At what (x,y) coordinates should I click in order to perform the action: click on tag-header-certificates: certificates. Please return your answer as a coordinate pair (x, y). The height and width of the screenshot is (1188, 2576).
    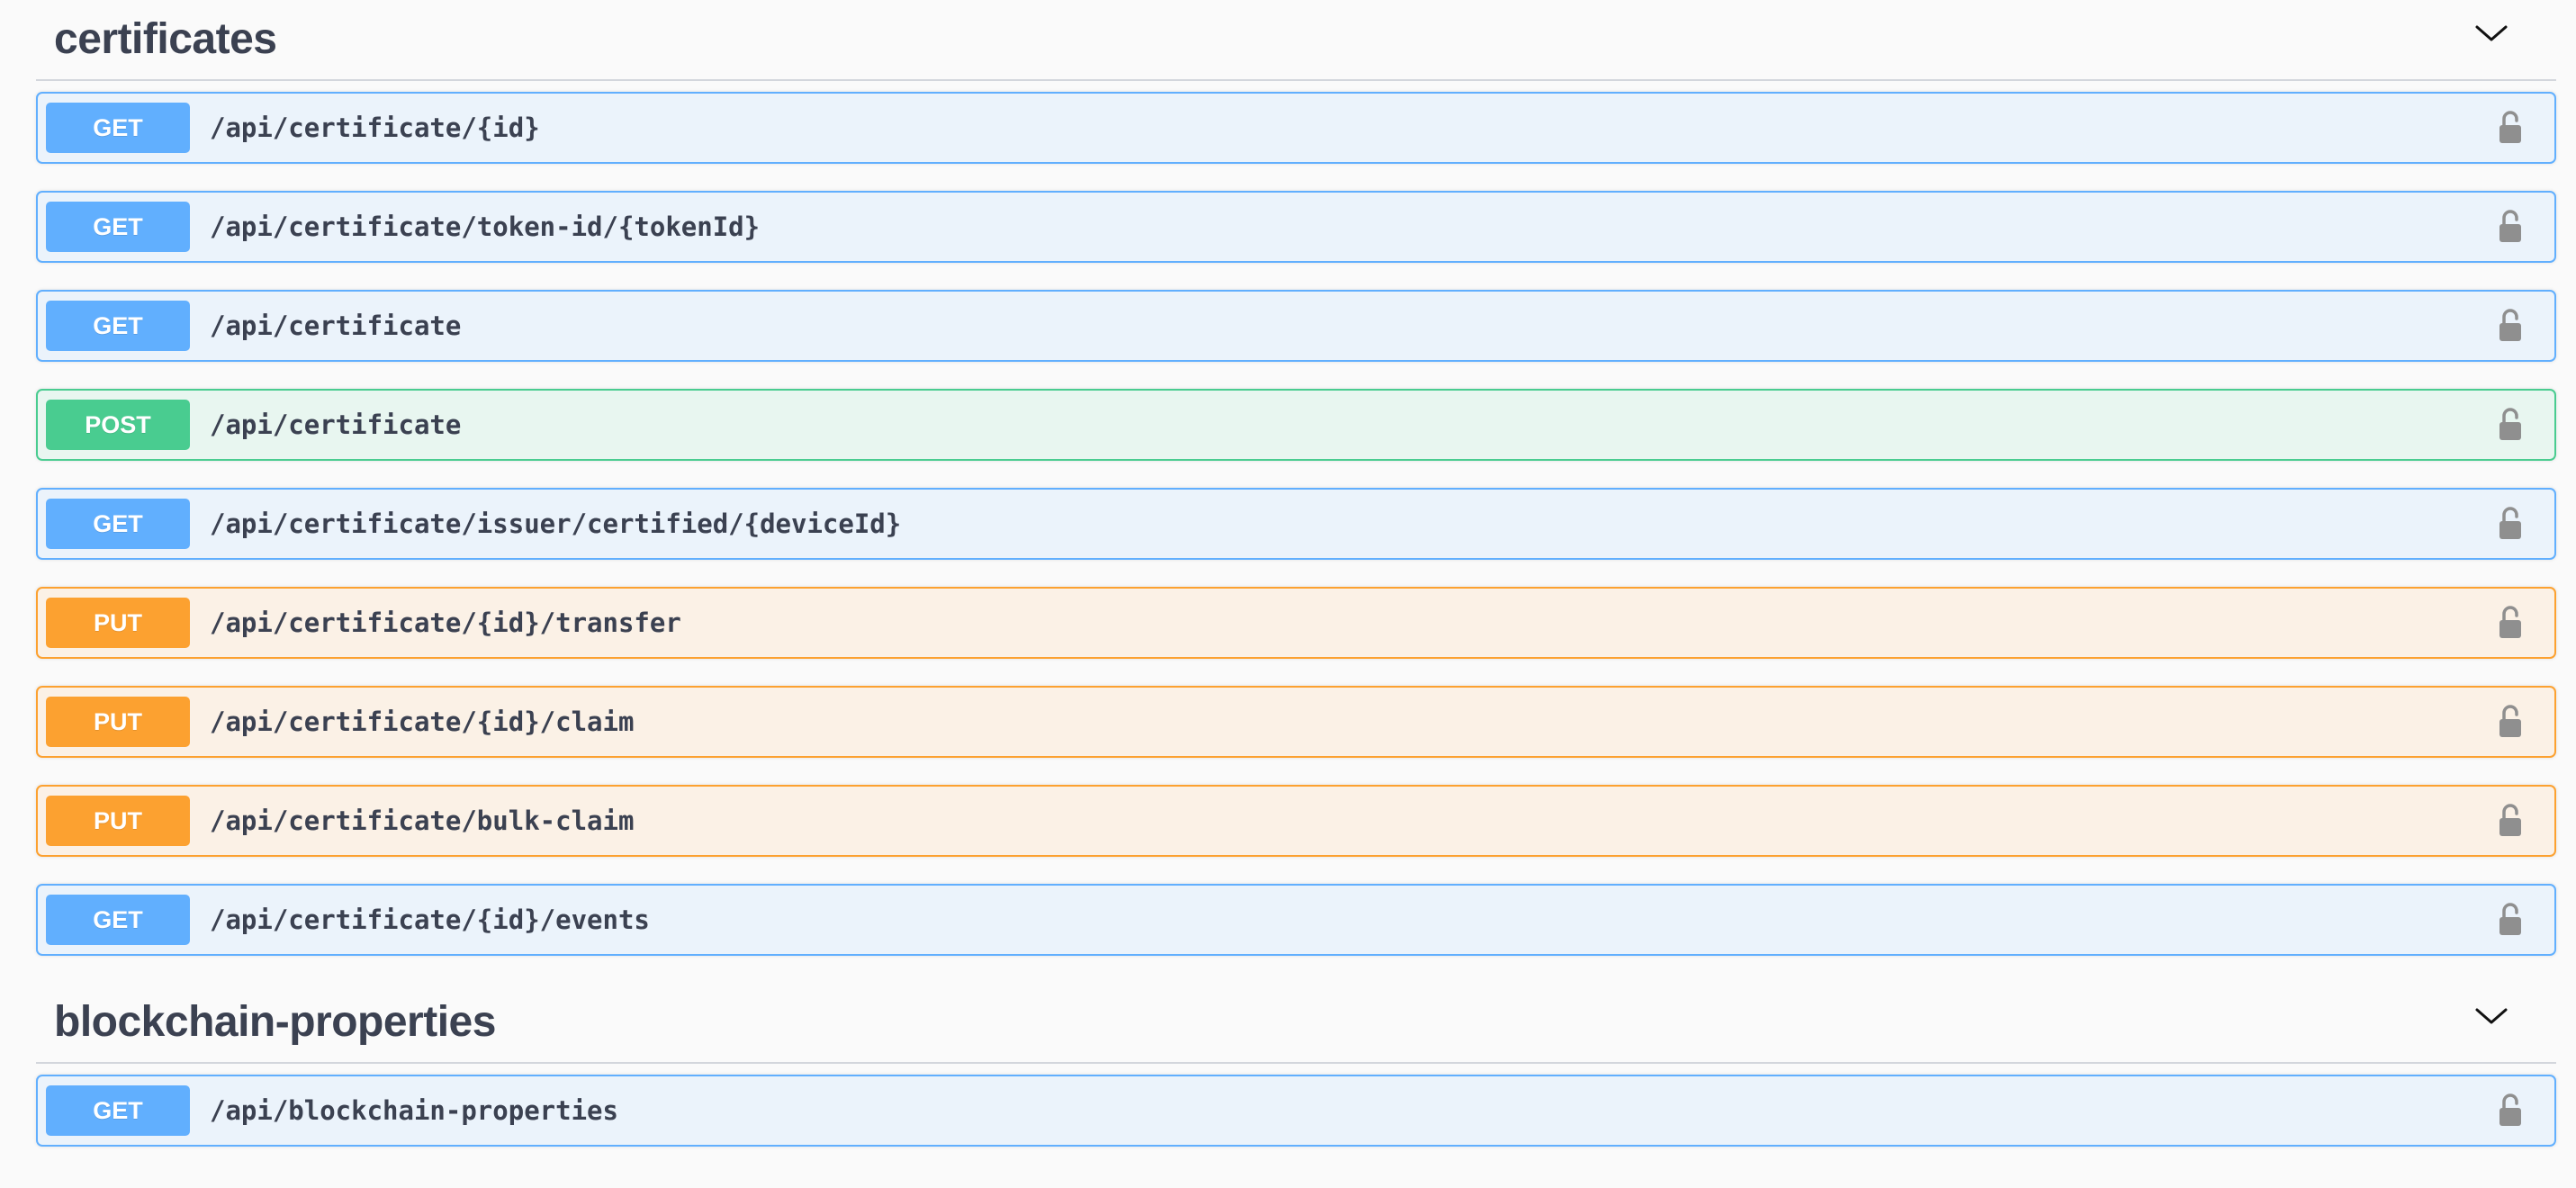
    Looking at the image, I should click on (1296, 40).